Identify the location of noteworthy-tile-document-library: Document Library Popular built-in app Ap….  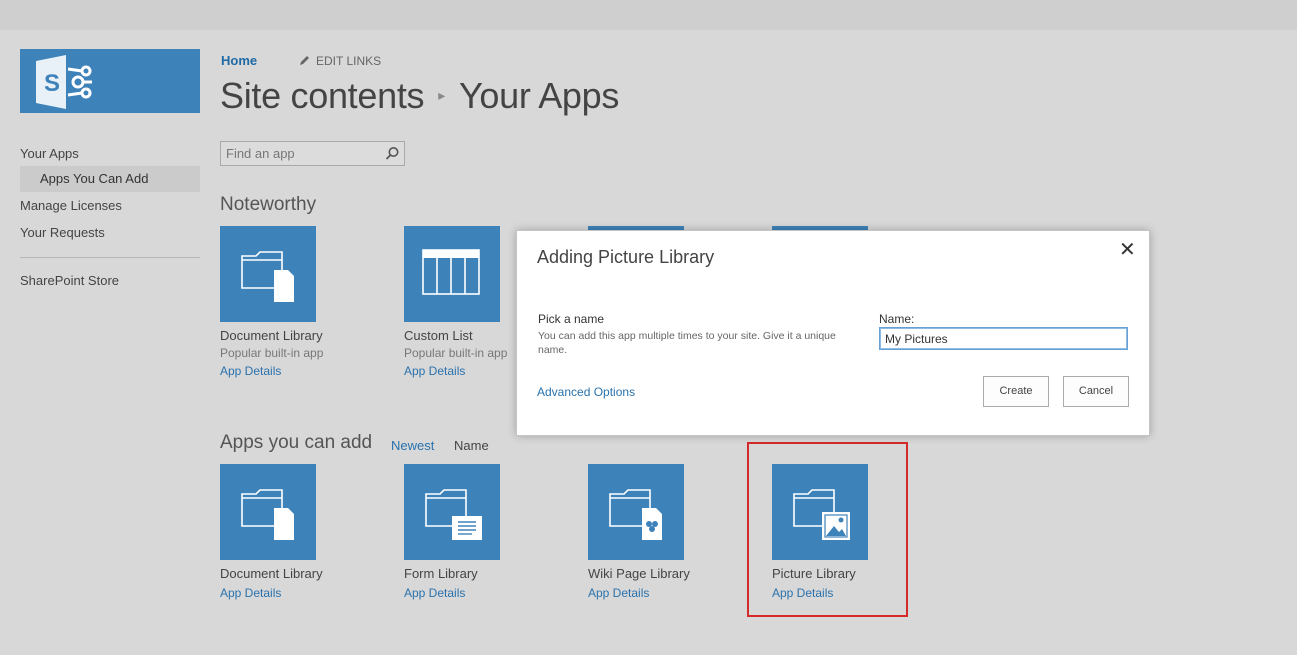
(300, 302).